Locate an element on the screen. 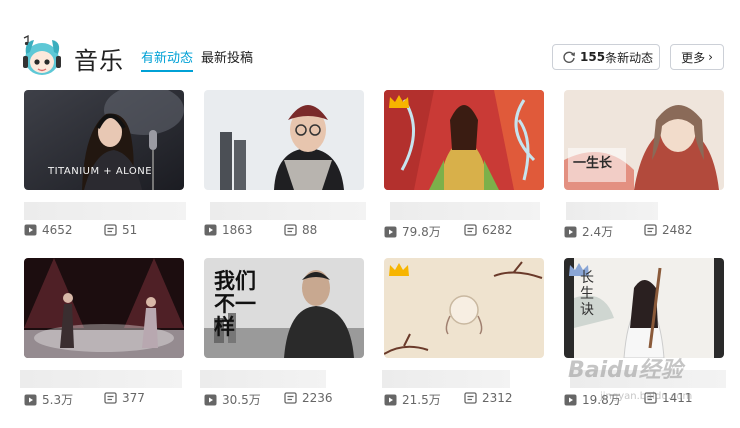 The image size is (740, 428). play-count: 4652 is located at coordinates (48, 230).